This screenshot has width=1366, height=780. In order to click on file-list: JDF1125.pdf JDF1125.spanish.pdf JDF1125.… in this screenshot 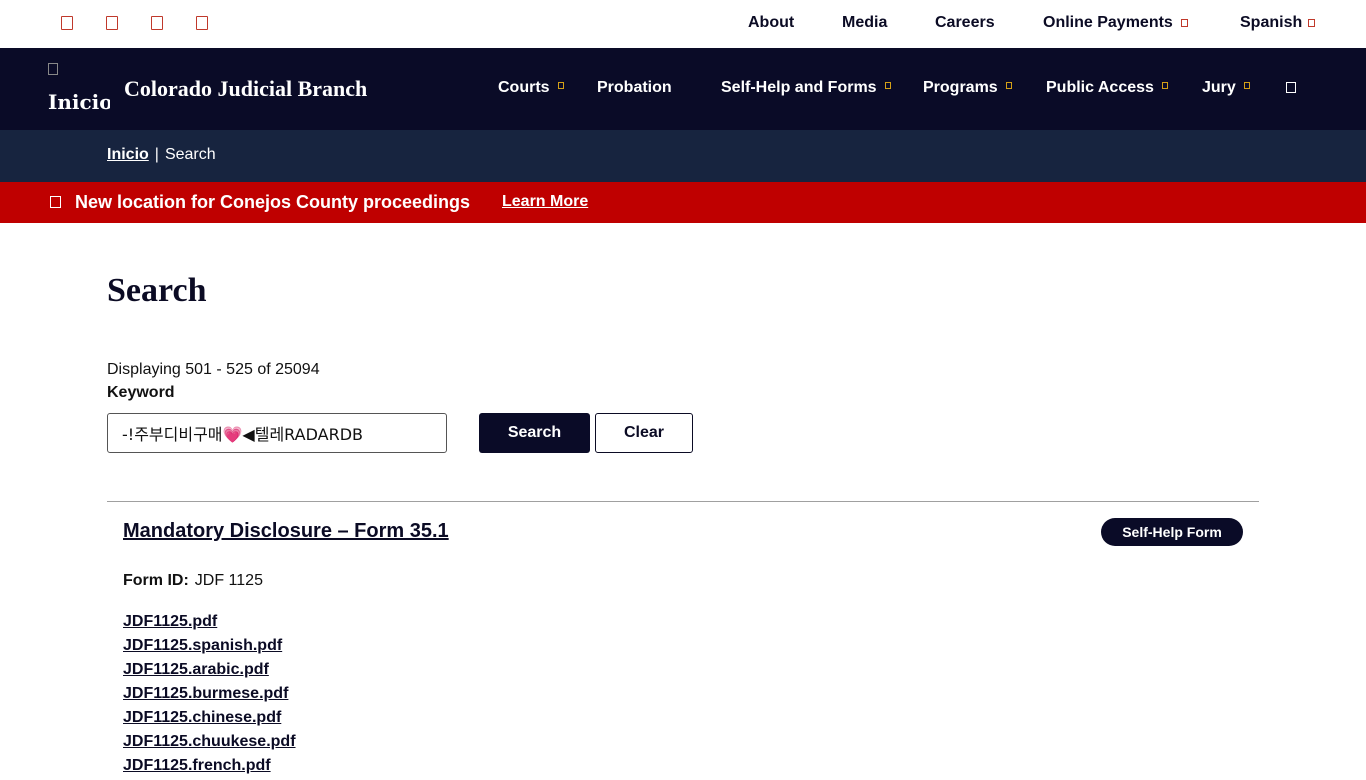, I will do `click(209, 696)`.